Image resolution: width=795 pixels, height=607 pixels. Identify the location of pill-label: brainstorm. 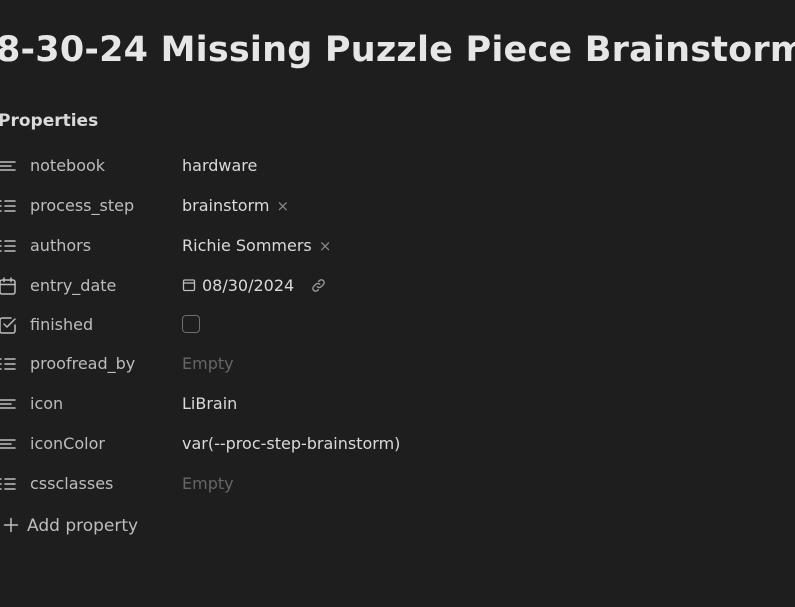
(226, 205).